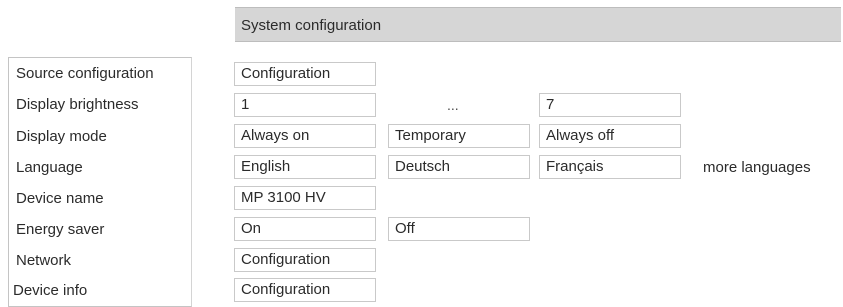  Describe the element at coordinates (538, 24) in the screenshot. I see `header-bar: System configuration` at that location.